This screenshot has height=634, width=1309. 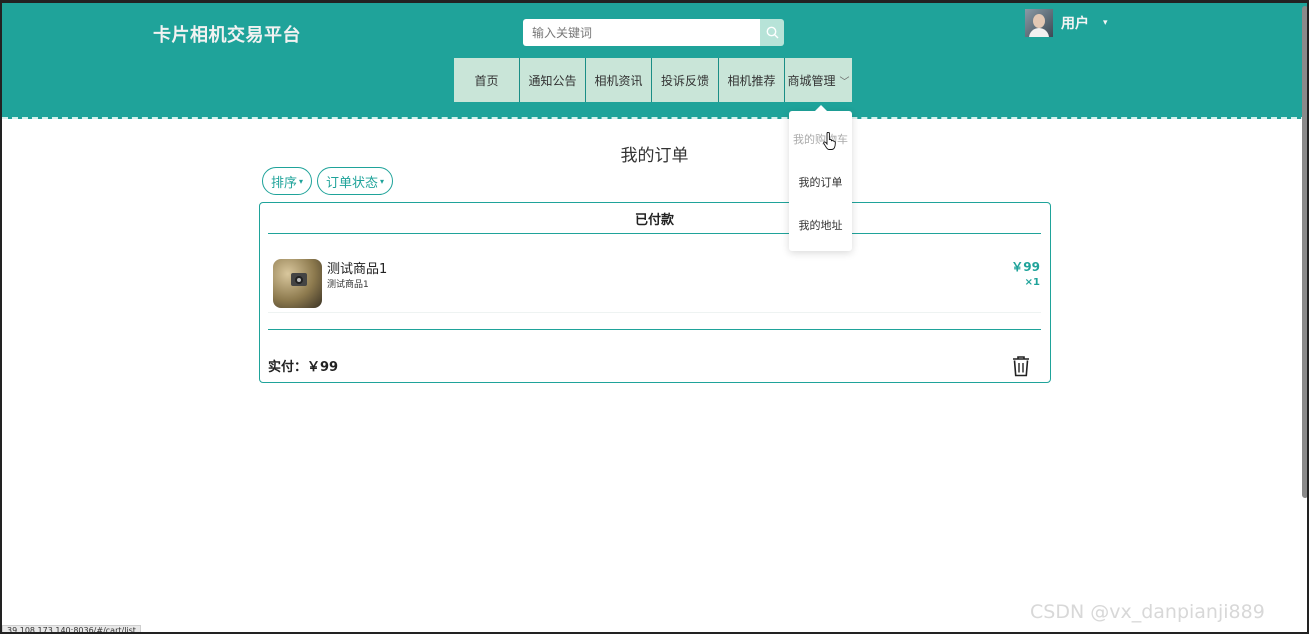 What do you see at coordinates (641, 32) in the screenshot?
I see `search-input` at bounding box center [641, 32].